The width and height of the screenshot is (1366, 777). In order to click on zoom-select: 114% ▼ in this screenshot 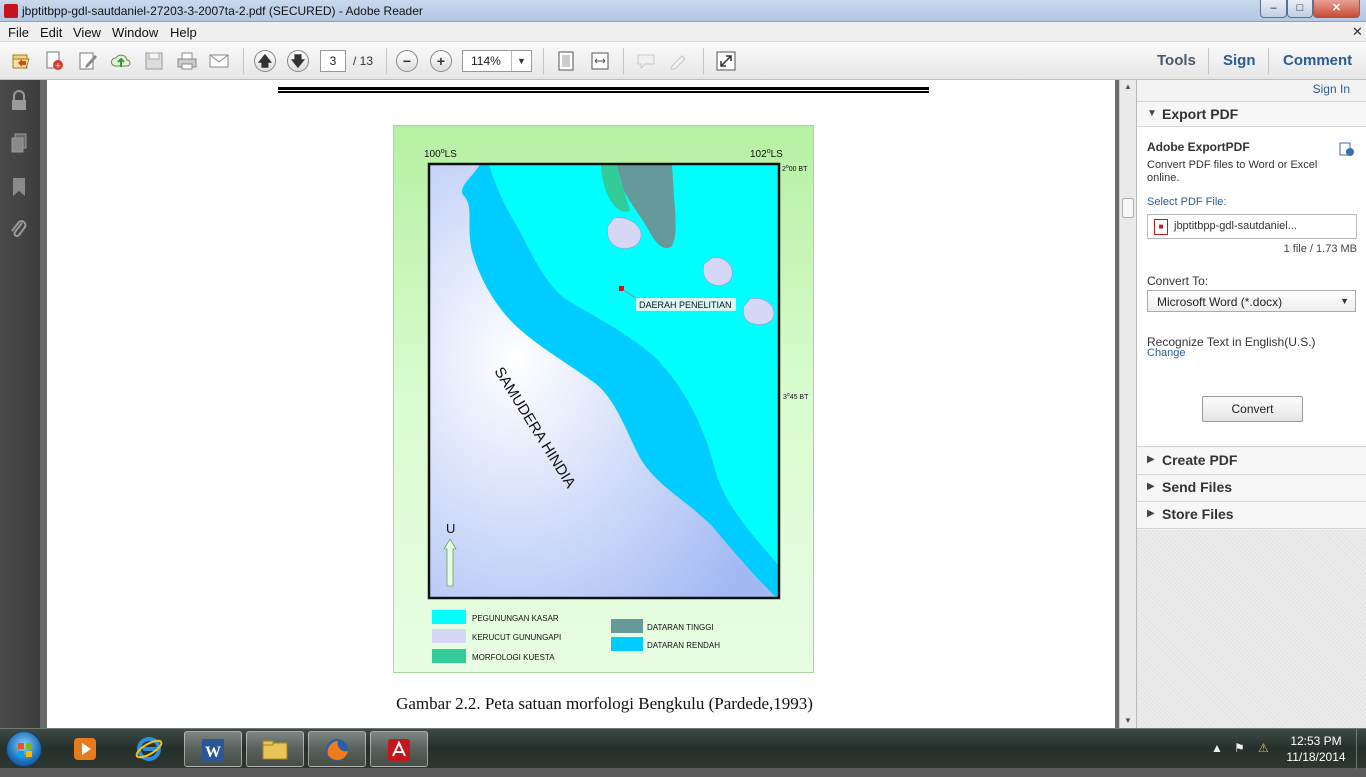, I will do `click(497, 61)`.